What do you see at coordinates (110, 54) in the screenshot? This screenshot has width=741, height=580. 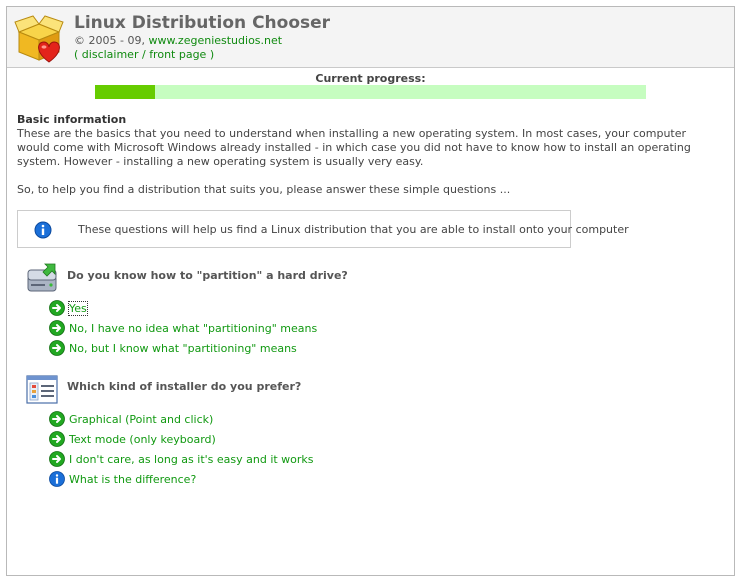 I see `disclaimer-link: disclaimer` at bounding box center [110, 54].